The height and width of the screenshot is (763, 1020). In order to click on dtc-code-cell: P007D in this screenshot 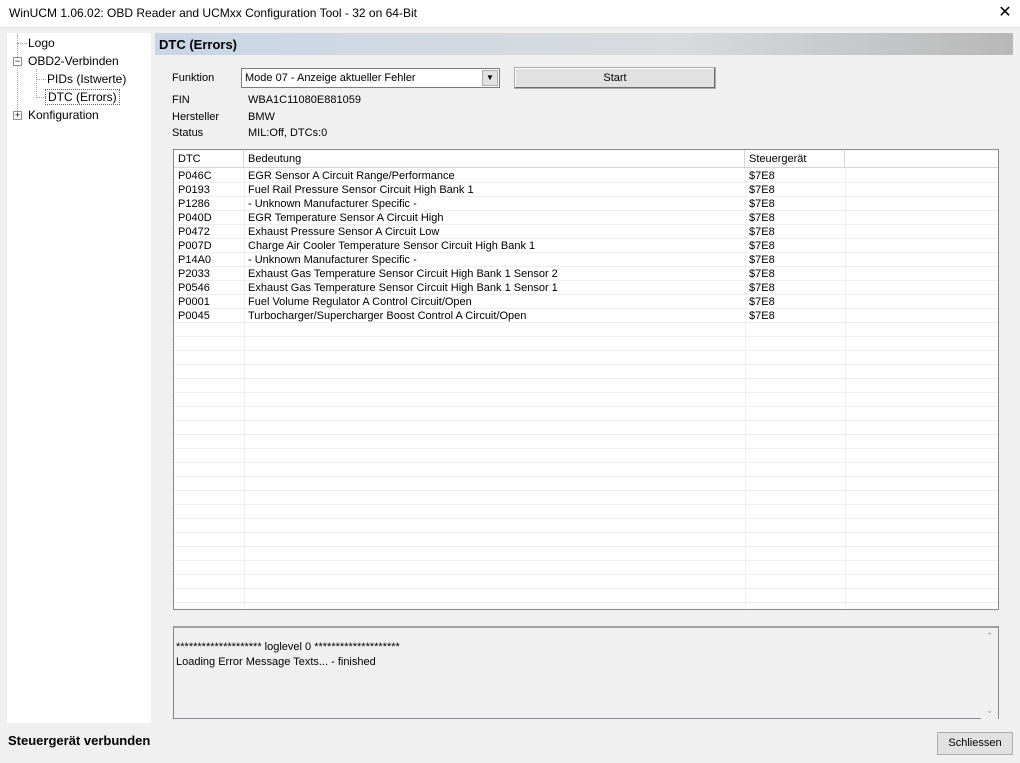, I will do `click(195, 246)`.